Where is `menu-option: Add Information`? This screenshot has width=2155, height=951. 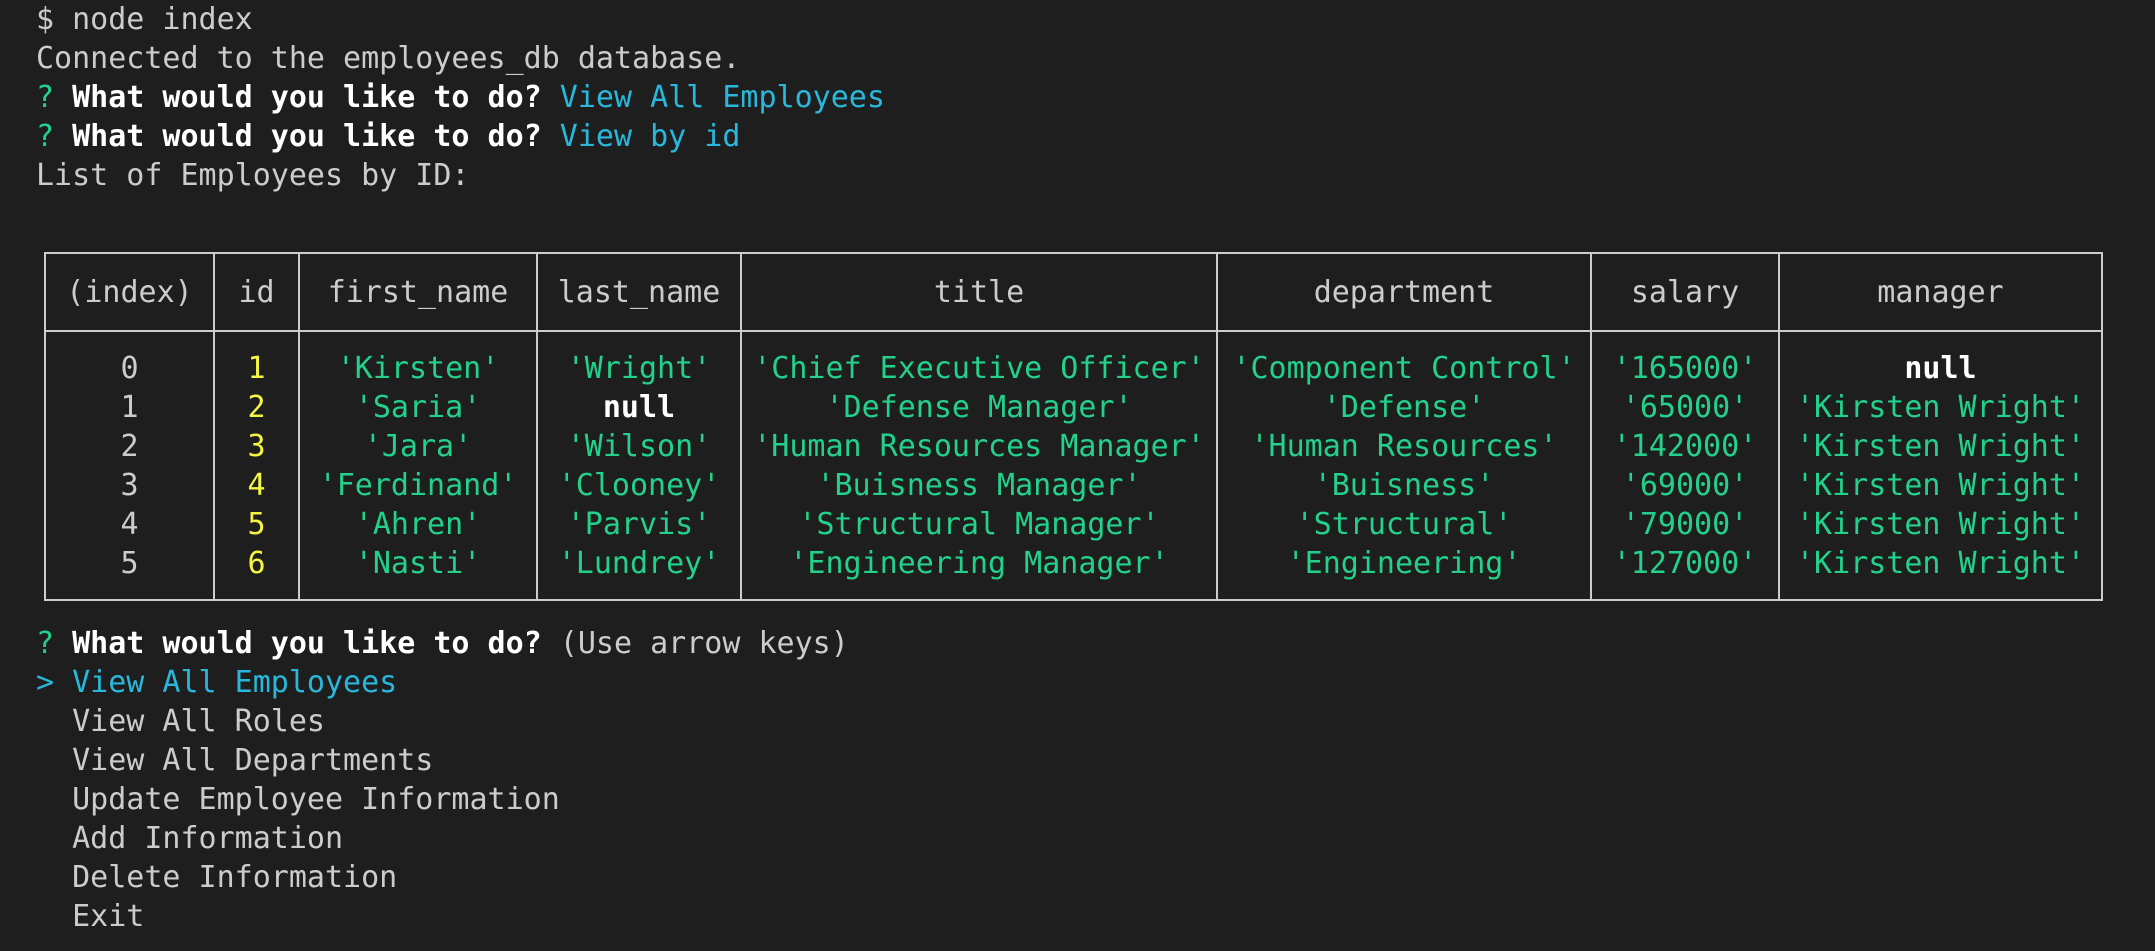
menu-option: Add Information is located at coordinates (442, 838).